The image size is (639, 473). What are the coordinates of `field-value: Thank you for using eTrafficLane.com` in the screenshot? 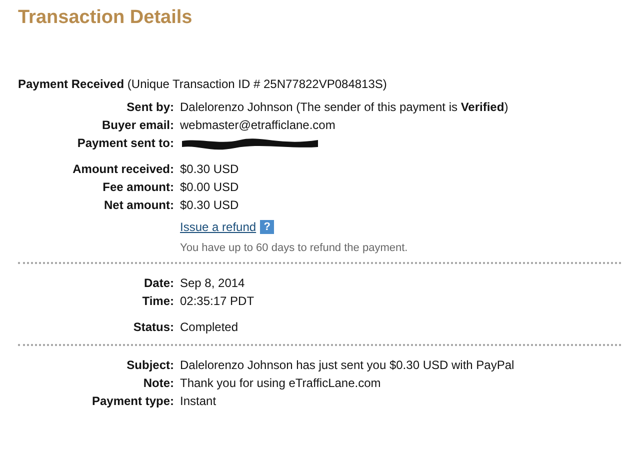 It's located at (280, 383).